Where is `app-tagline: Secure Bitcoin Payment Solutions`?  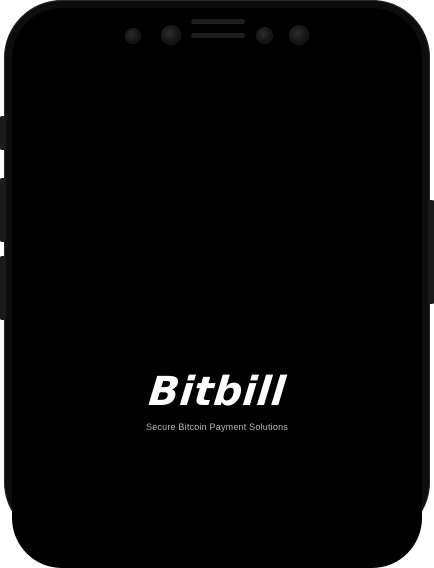
app-tagline: Secure Bitcoin Payment Solutions is located at coordinates (217, 427).